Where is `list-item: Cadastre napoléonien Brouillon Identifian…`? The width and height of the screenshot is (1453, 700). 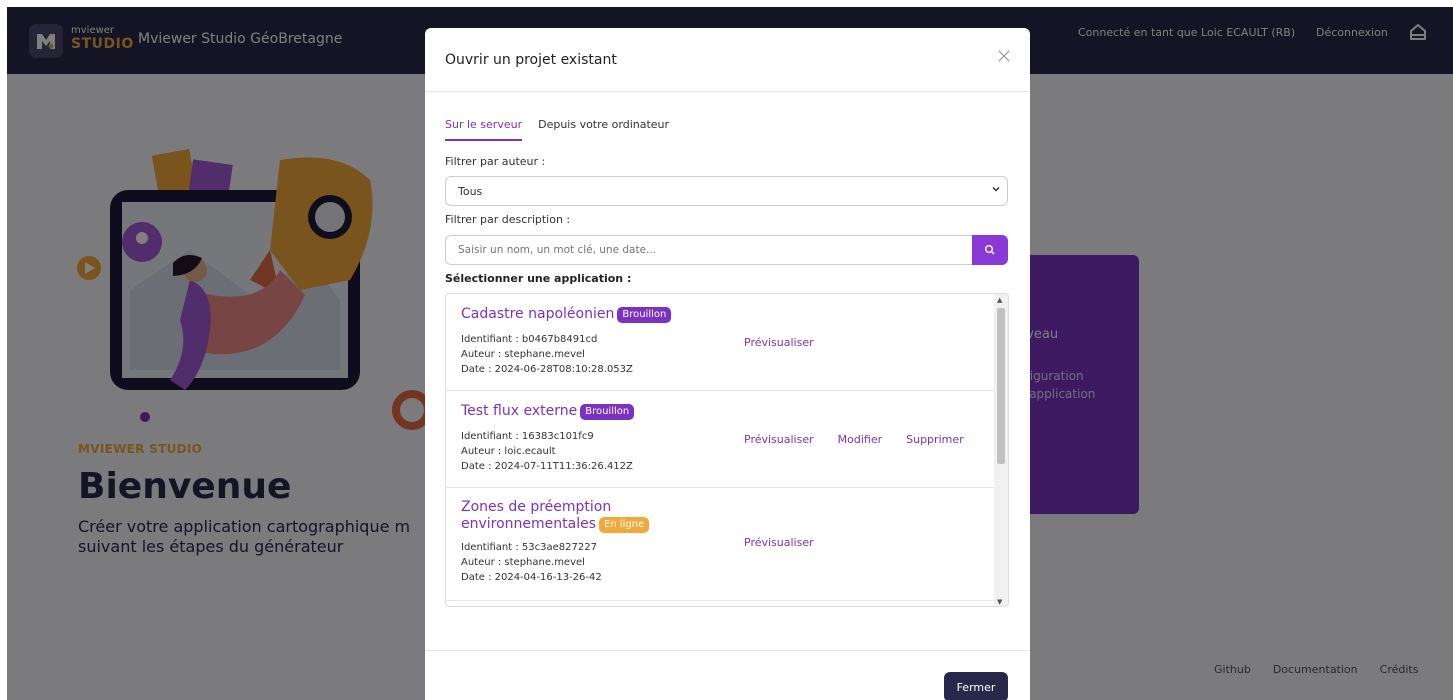 list-item: Cadastre napoléonien Brouillon Identifian… is located at coordinates (721, 342).